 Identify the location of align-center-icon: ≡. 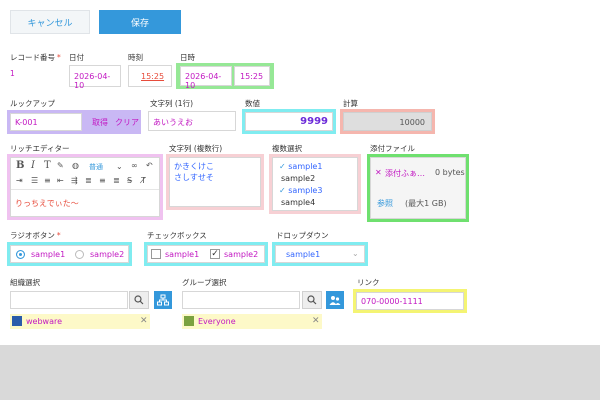
(102, 180).